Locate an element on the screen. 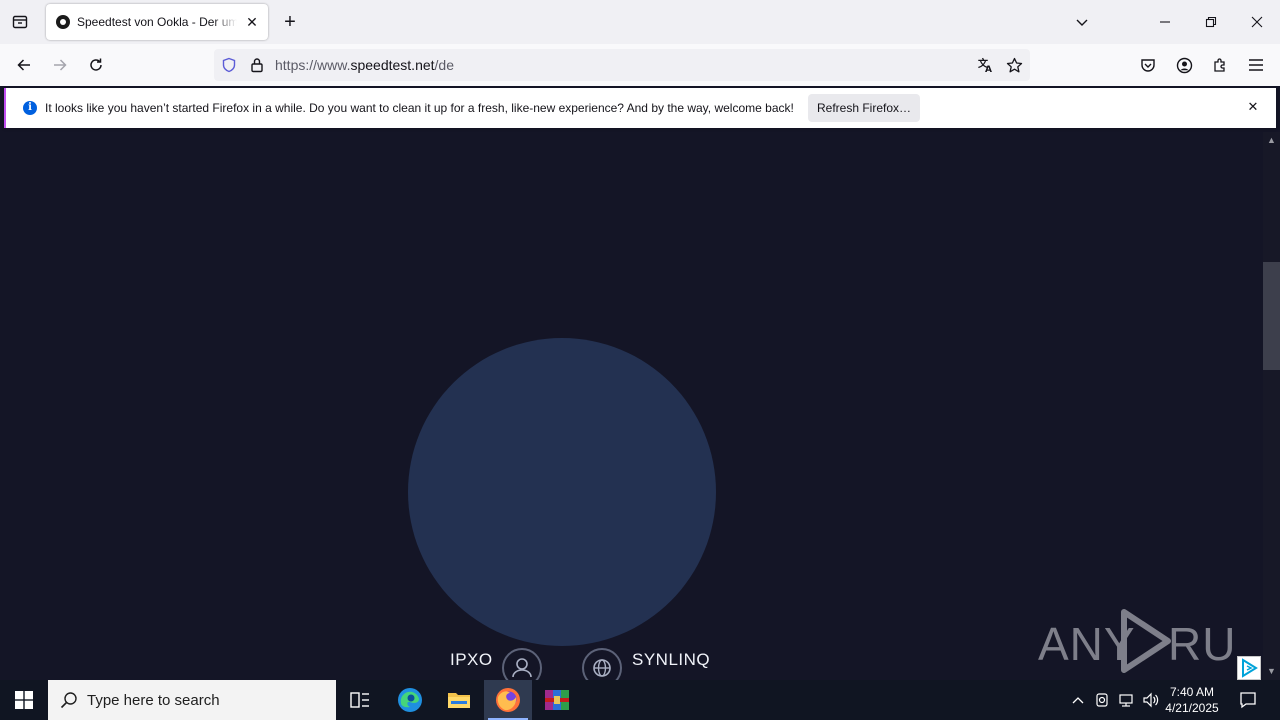 The width and height of the screenshot is (1280, 720). tray-app-icon is located at coordinates (1102, 700).